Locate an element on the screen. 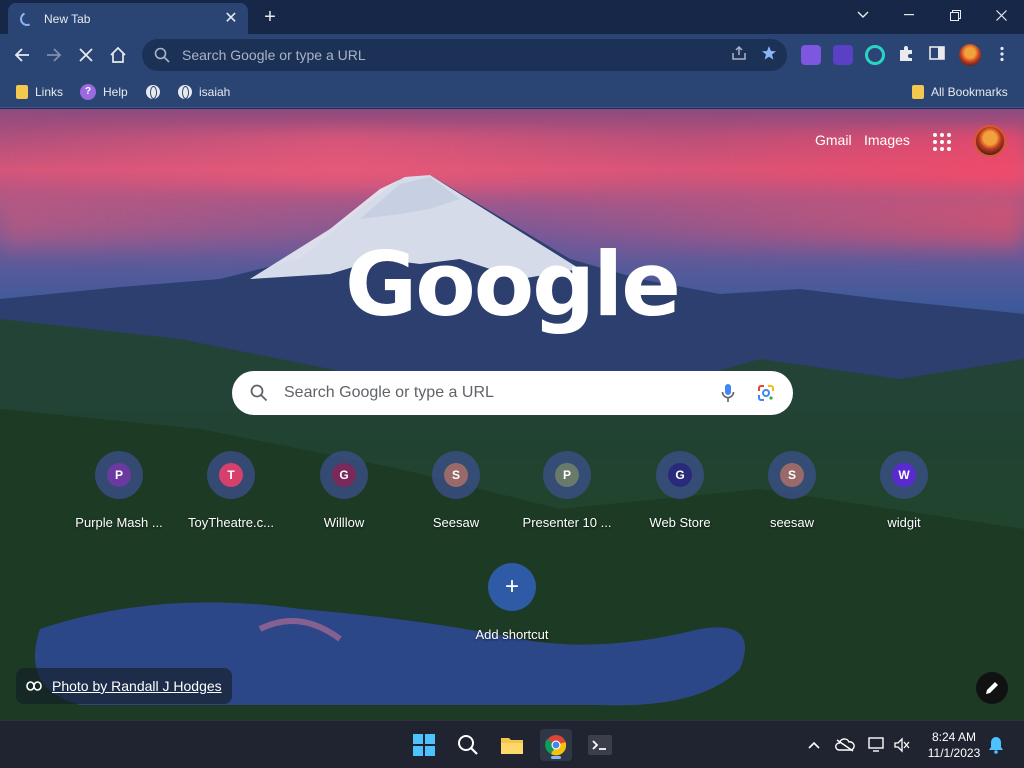  tab-strip: New Tab ✕ + is located at coordinates (512, 17).